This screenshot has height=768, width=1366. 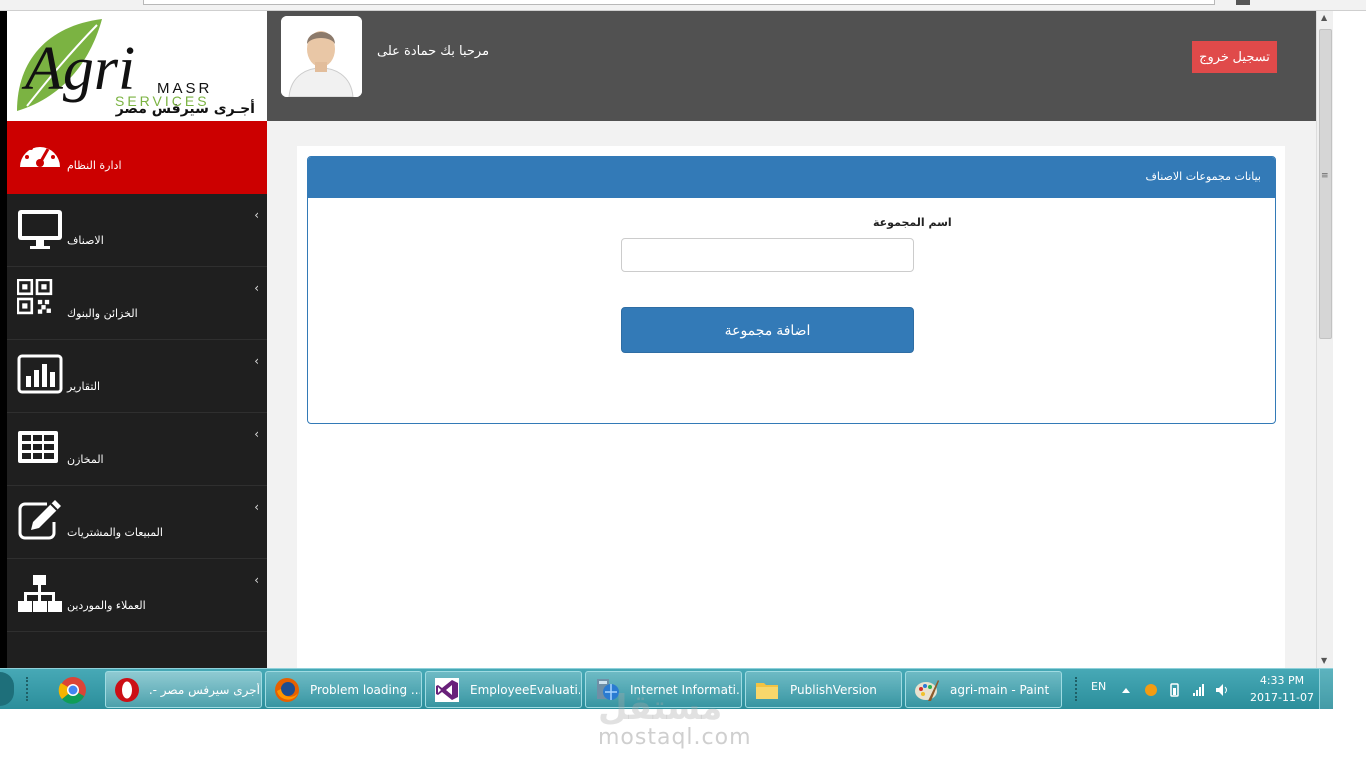 I want to click on dashboard-gauge-icon, so click(x=40, y=154).